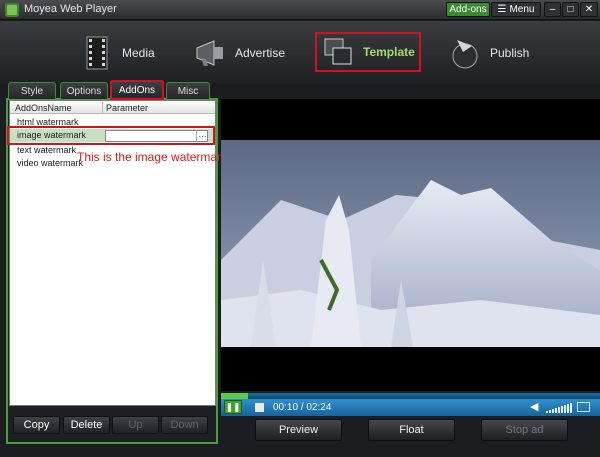  What do you see at coordinates (32, 90) in the screenshot?
I see `tab-style: Style` at bounding box center [32, 90].